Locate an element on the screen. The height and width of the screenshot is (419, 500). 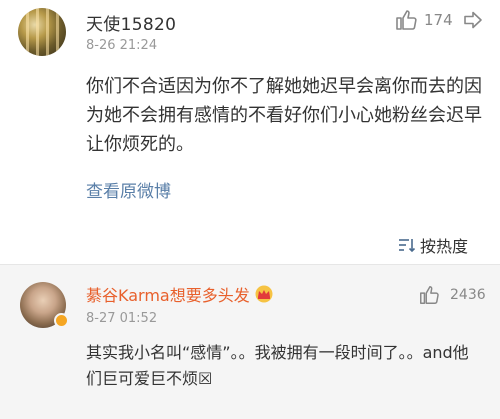
like-count: 174 is located at coordinates (438, 20).